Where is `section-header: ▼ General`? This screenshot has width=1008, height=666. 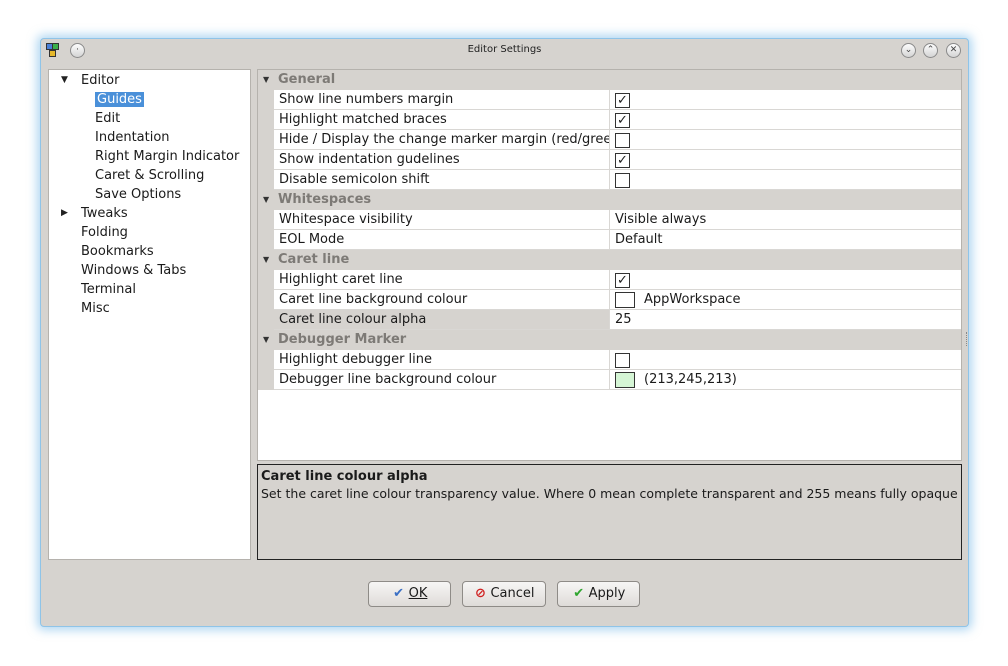
section-header: ▼ General is located at coordinates (609, 80).